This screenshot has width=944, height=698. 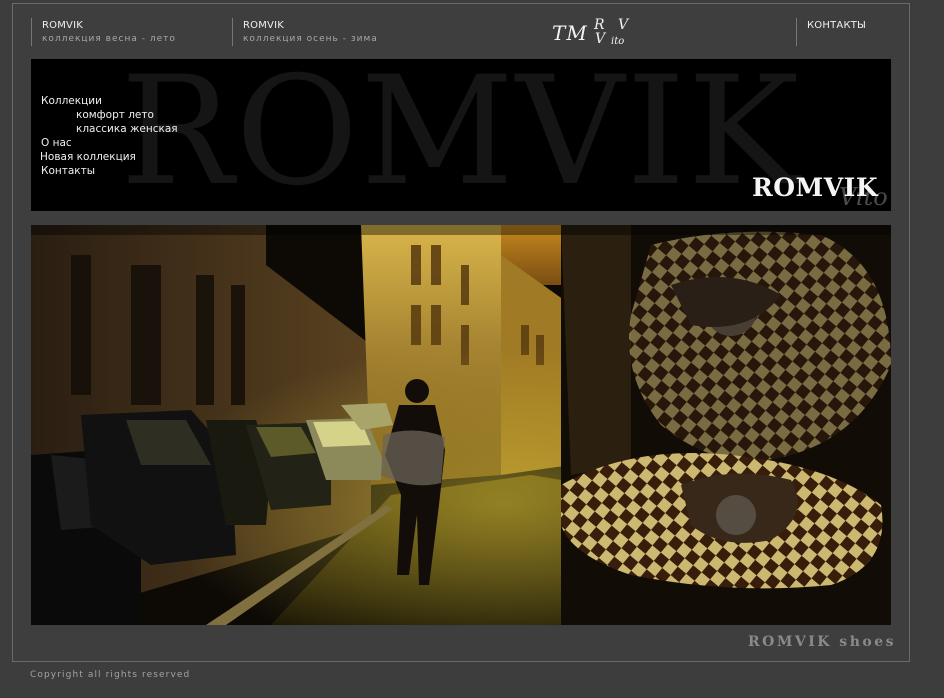 What do you see at coordinates (110, 675) in the screenshot?
I see `copyright: Copyright all rights reserved` at bounding box center [110, 675].